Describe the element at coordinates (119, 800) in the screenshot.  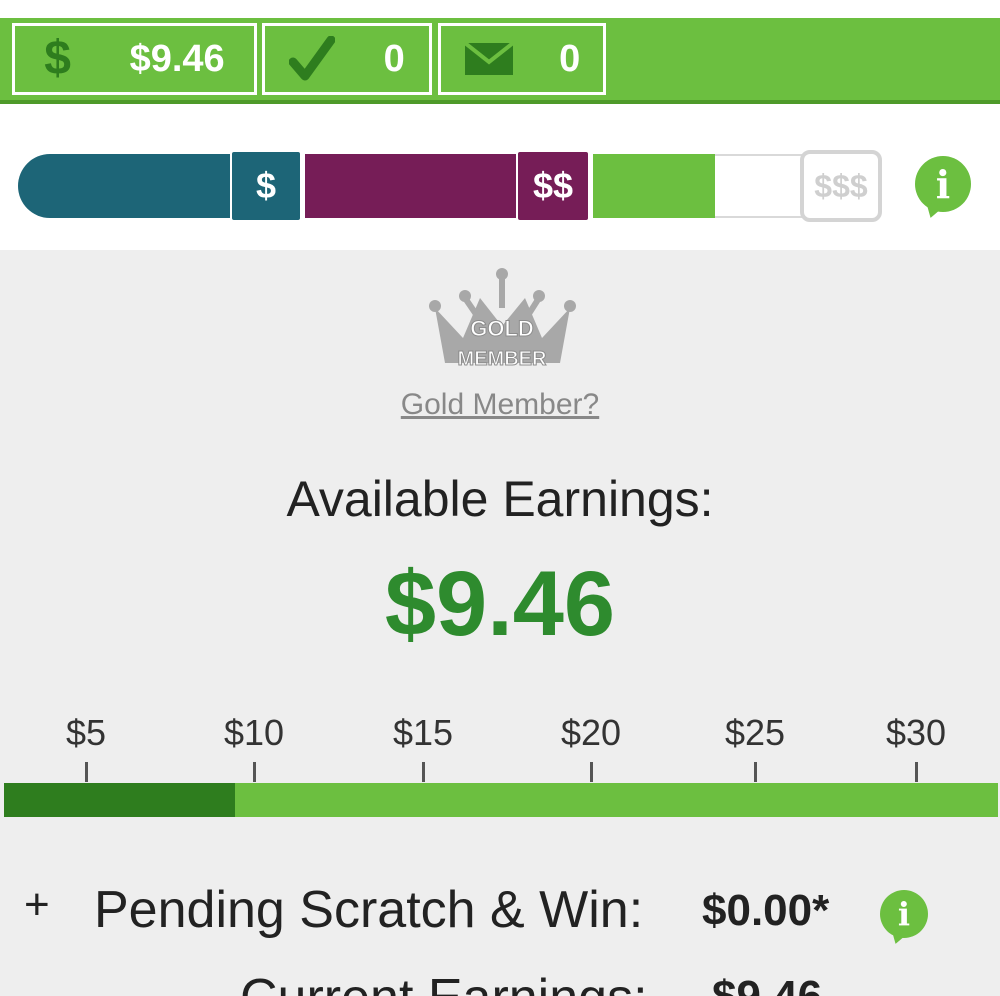
I see `payout-progress-fill` at that location.